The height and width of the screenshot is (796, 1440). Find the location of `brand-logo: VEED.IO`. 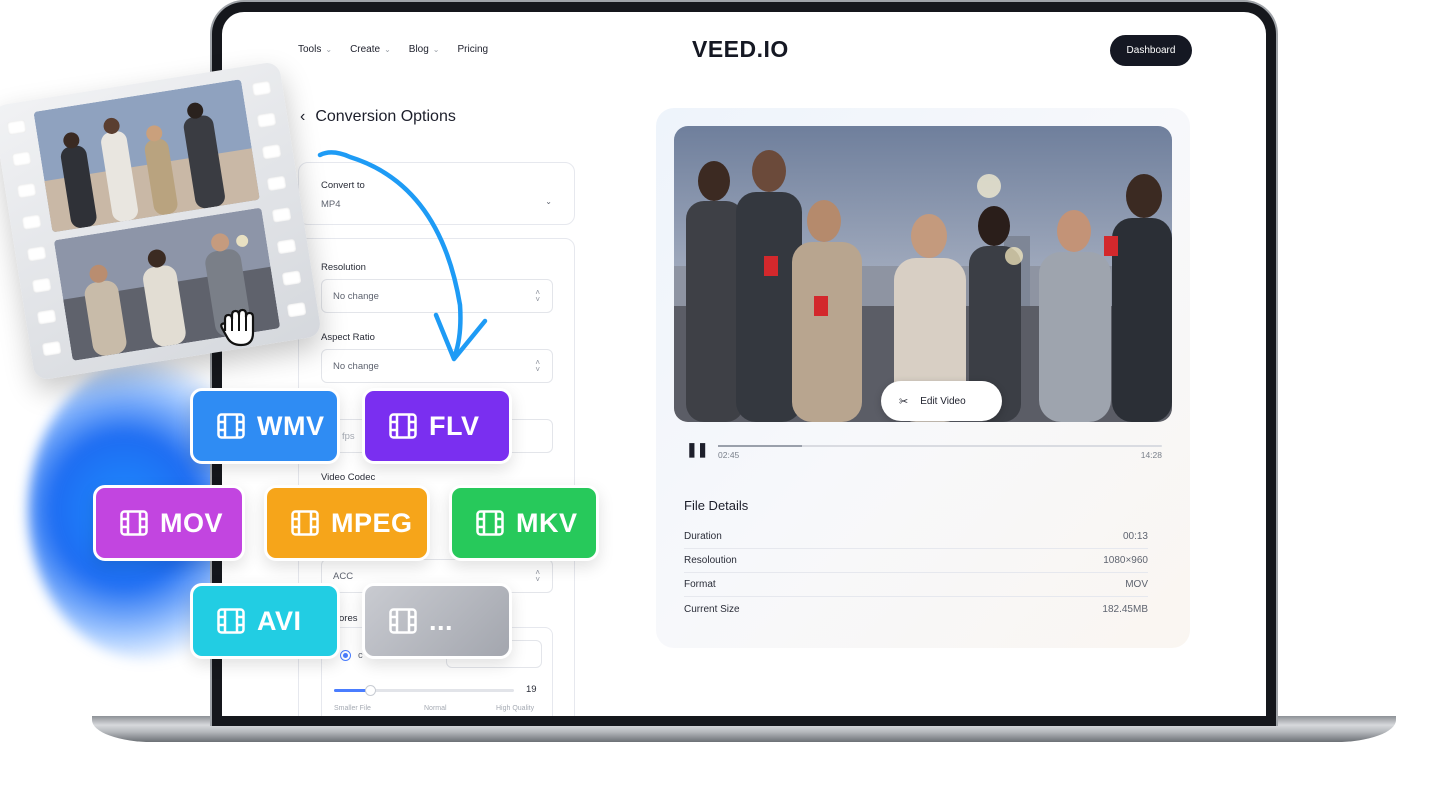

brand-logo: VEED.IO is located at coordinates (740, 49).